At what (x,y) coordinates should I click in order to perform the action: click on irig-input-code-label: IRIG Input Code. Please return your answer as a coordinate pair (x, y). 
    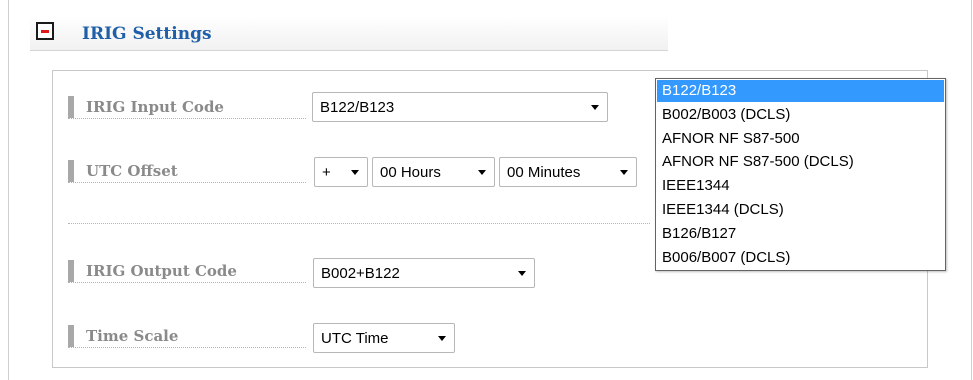
    Looking at the image, I should click on (187, 107).